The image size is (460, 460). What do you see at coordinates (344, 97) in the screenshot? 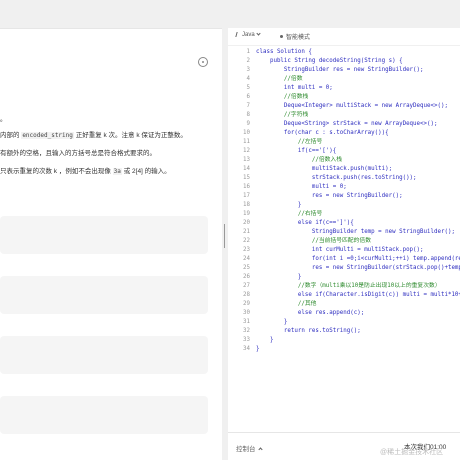
I see `code-line: 6 //倍数栈` at bounding box center [344, 97].